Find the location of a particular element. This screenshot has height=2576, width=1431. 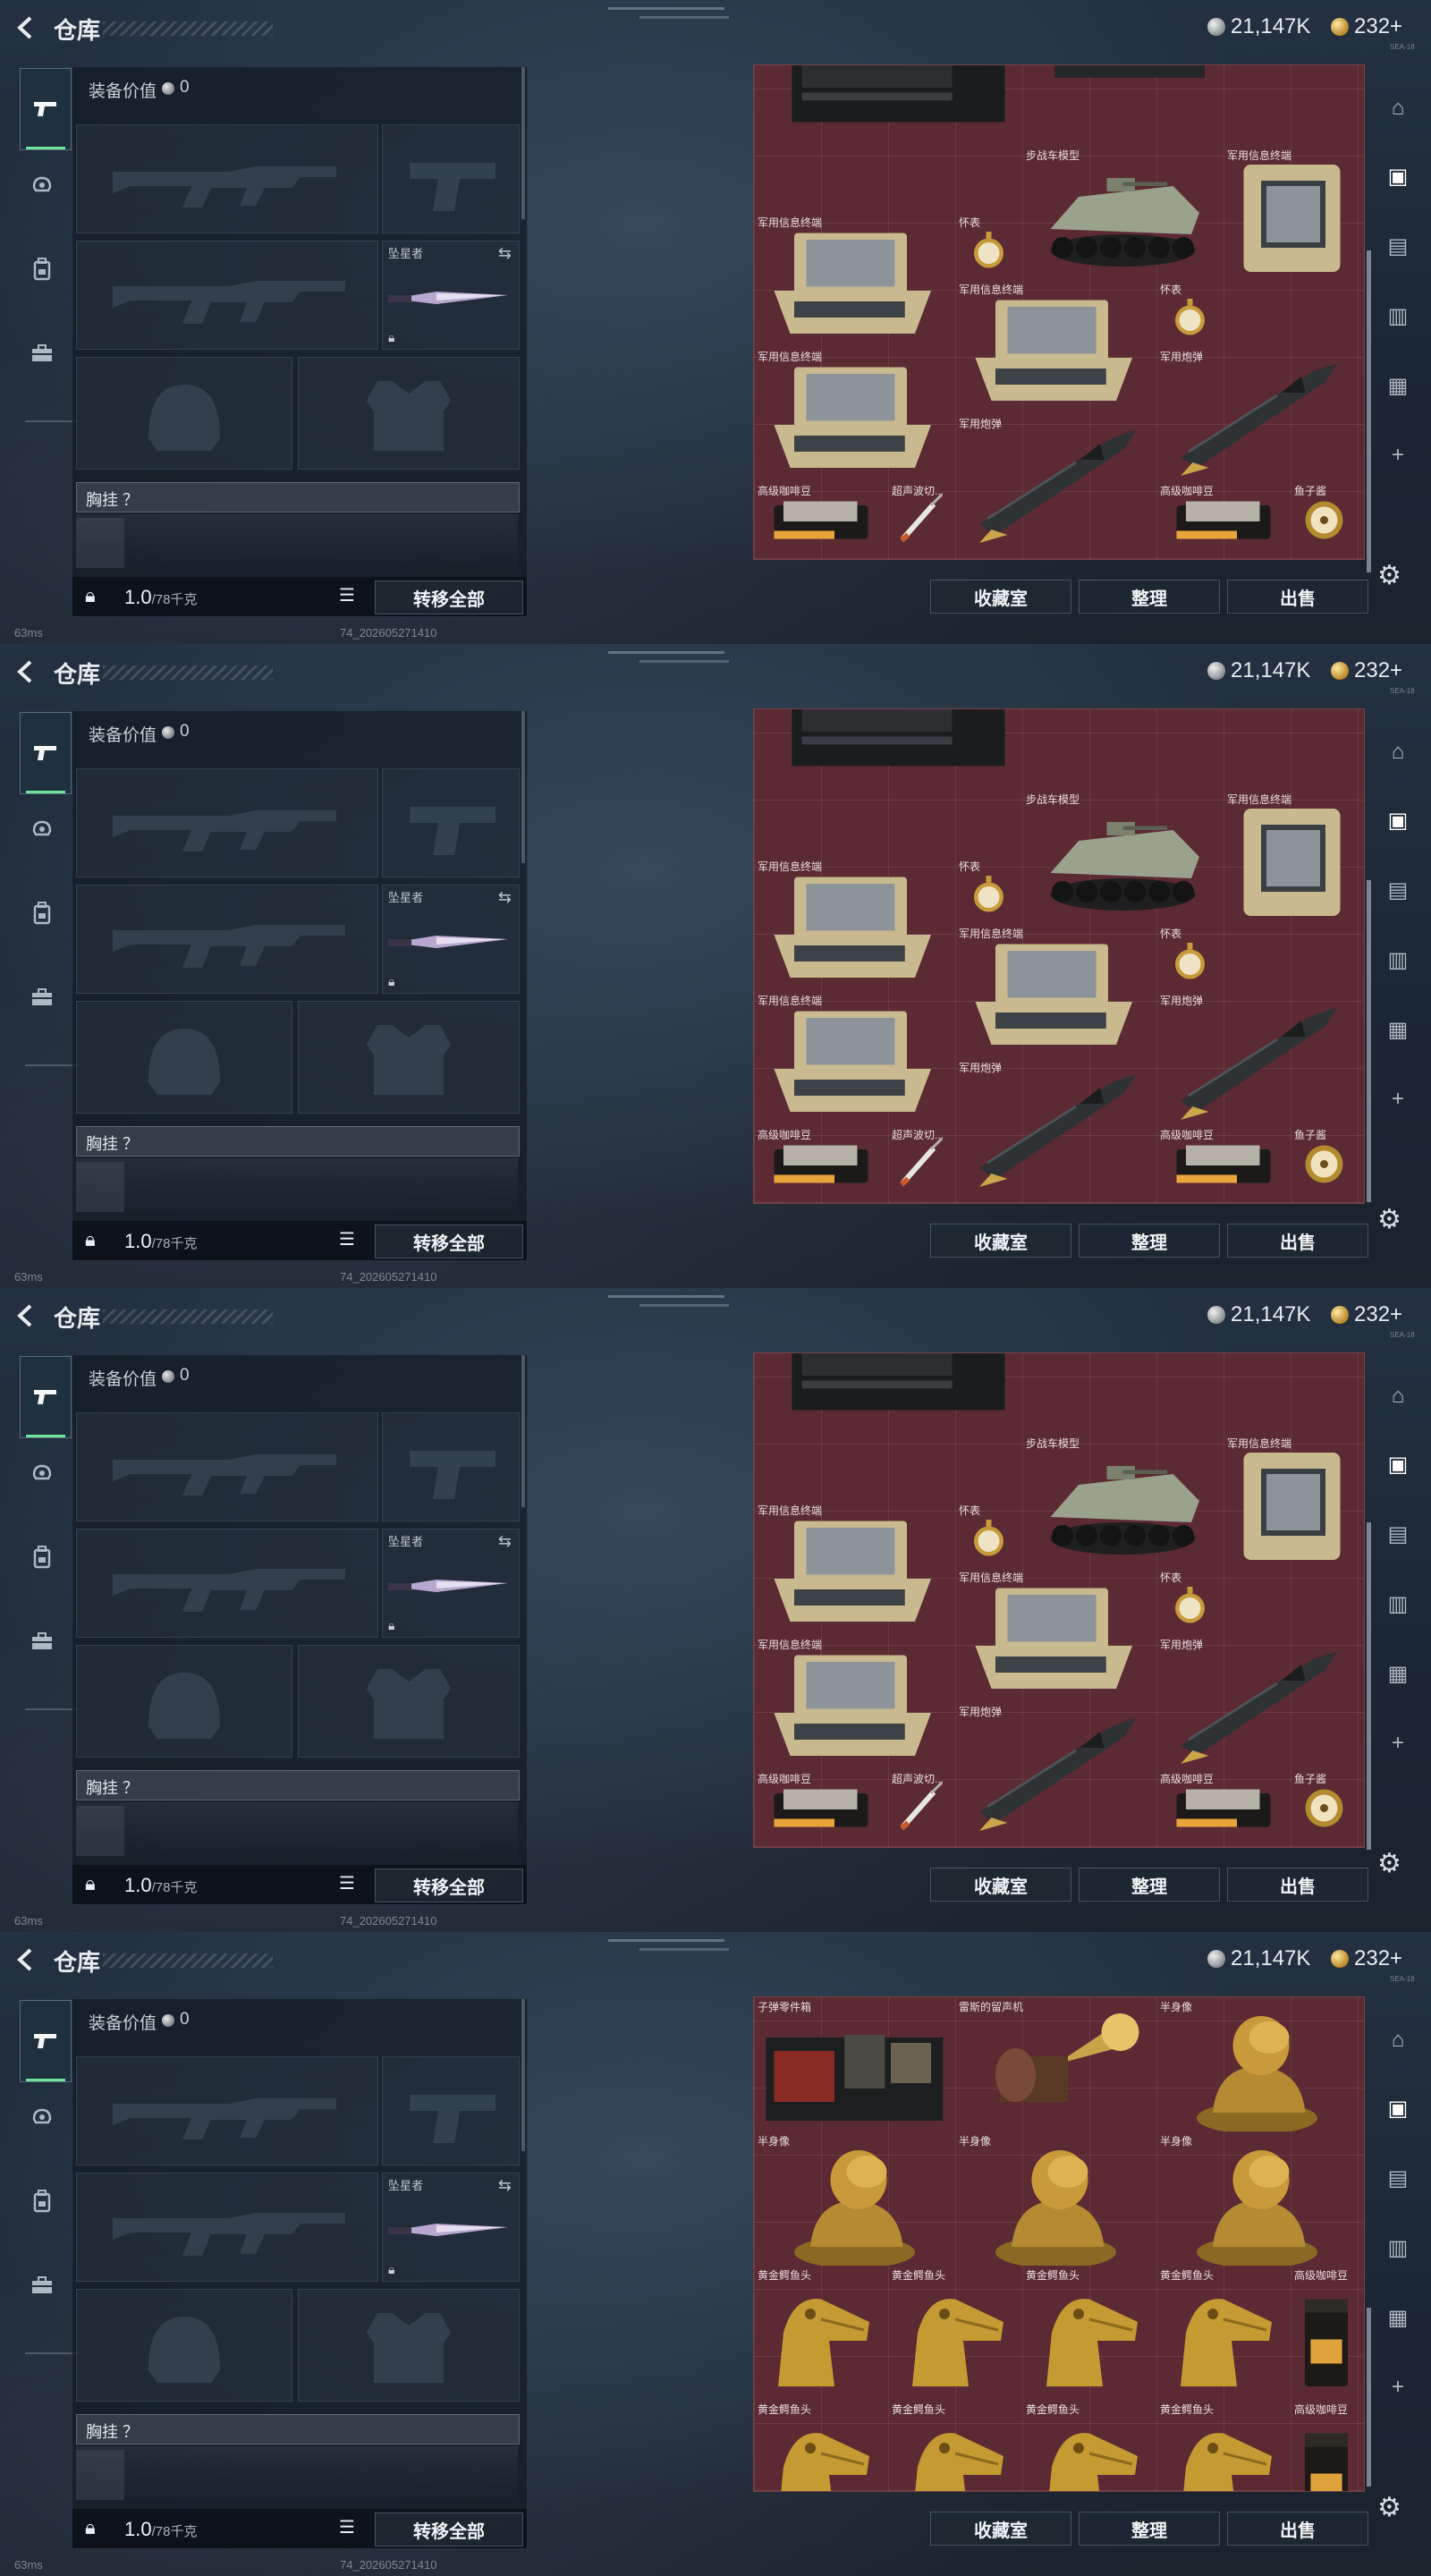

pistol-slot is located at coordinates (451, 178).